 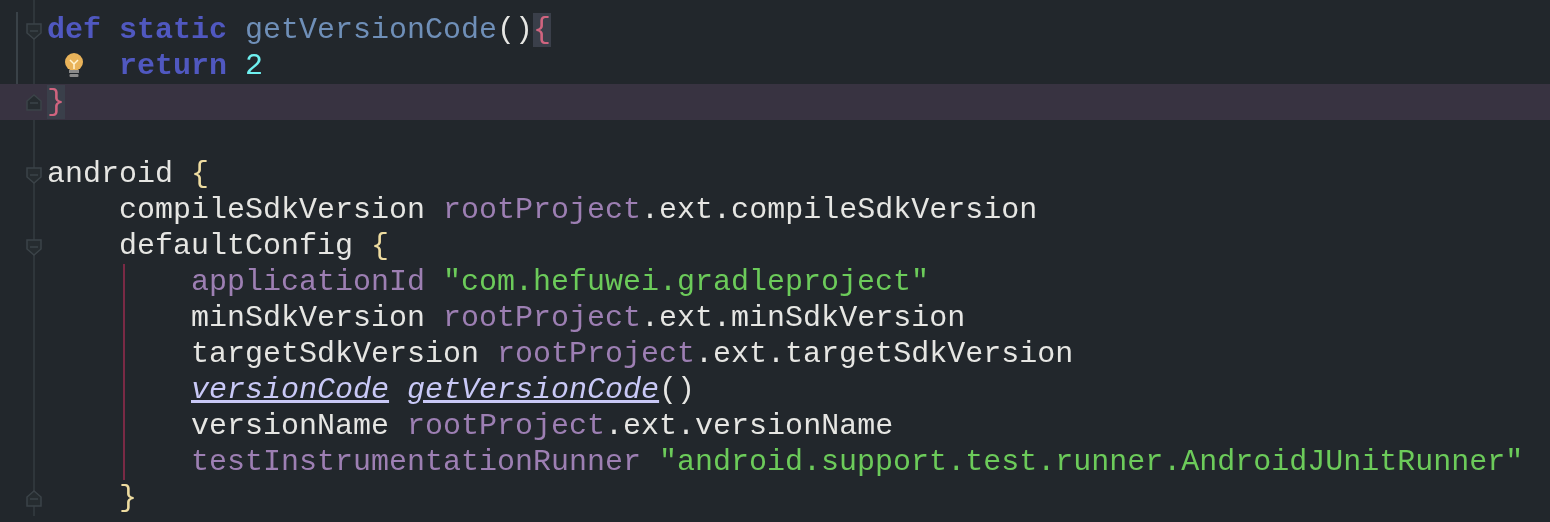 I want to click on property-name: testInstrumentationRunner, so click(x=416, y=462).